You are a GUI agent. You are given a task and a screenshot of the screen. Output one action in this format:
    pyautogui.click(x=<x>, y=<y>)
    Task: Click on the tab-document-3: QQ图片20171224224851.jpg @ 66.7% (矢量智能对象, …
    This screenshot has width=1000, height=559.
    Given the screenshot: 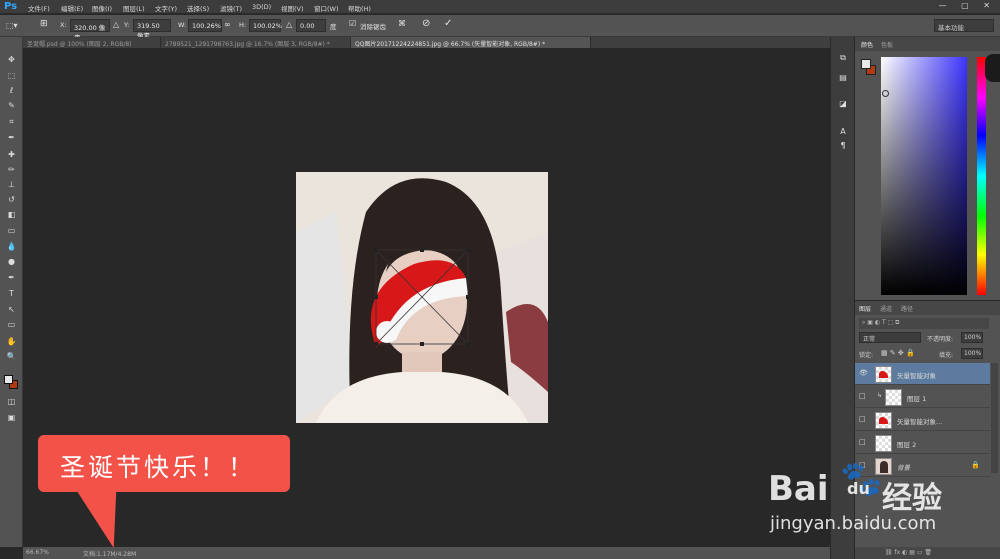 What is the action you would take?
    pyautogui.click(x=471, y=42)
    